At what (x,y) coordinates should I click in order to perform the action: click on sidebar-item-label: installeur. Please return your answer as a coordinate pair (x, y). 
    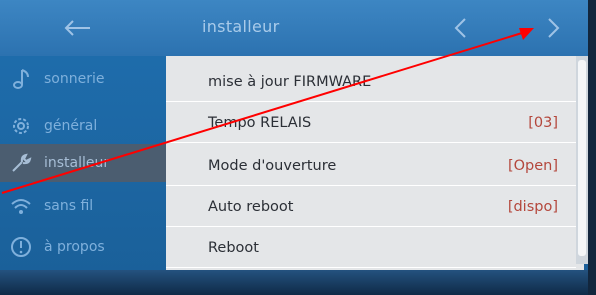
    Looking at the image, I should click on (77, 163).